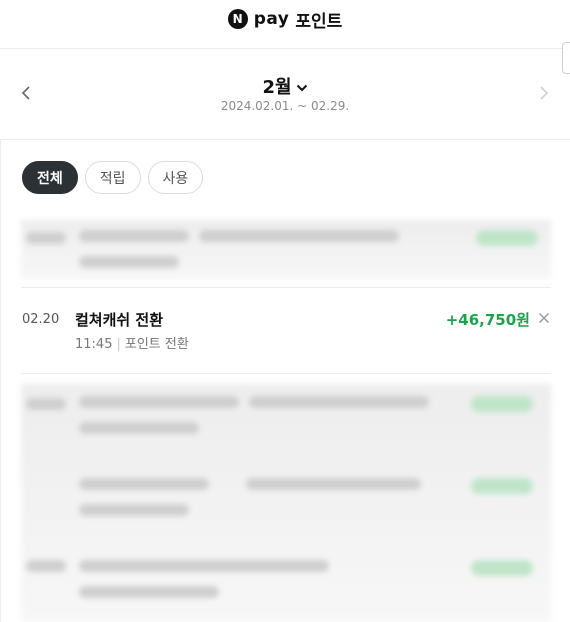  Describe the element at coordinates (94, 344) in the screenshot. I see `transaction-time: 11:45` at that location.